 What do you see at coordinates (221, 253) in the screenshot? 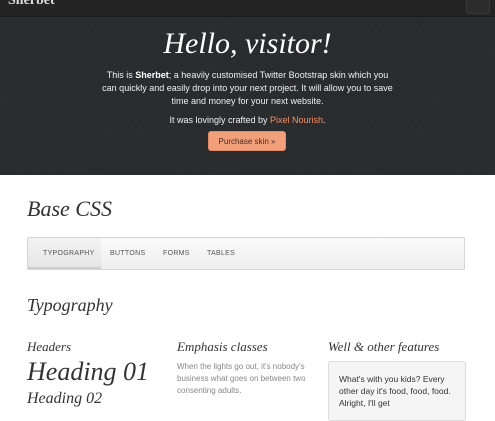
I see `tab-tables: Tables` at bounding box center [221, 253].